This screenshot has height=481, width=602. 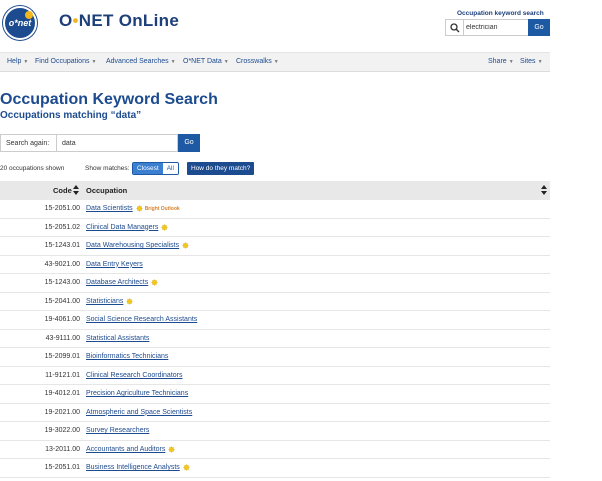 What do you see at coordinates (275, 209) in the screenshot?
I see `table-row: 15-2051.00 Data Scientists Bright Outlook` at bounding box center [275, 209].